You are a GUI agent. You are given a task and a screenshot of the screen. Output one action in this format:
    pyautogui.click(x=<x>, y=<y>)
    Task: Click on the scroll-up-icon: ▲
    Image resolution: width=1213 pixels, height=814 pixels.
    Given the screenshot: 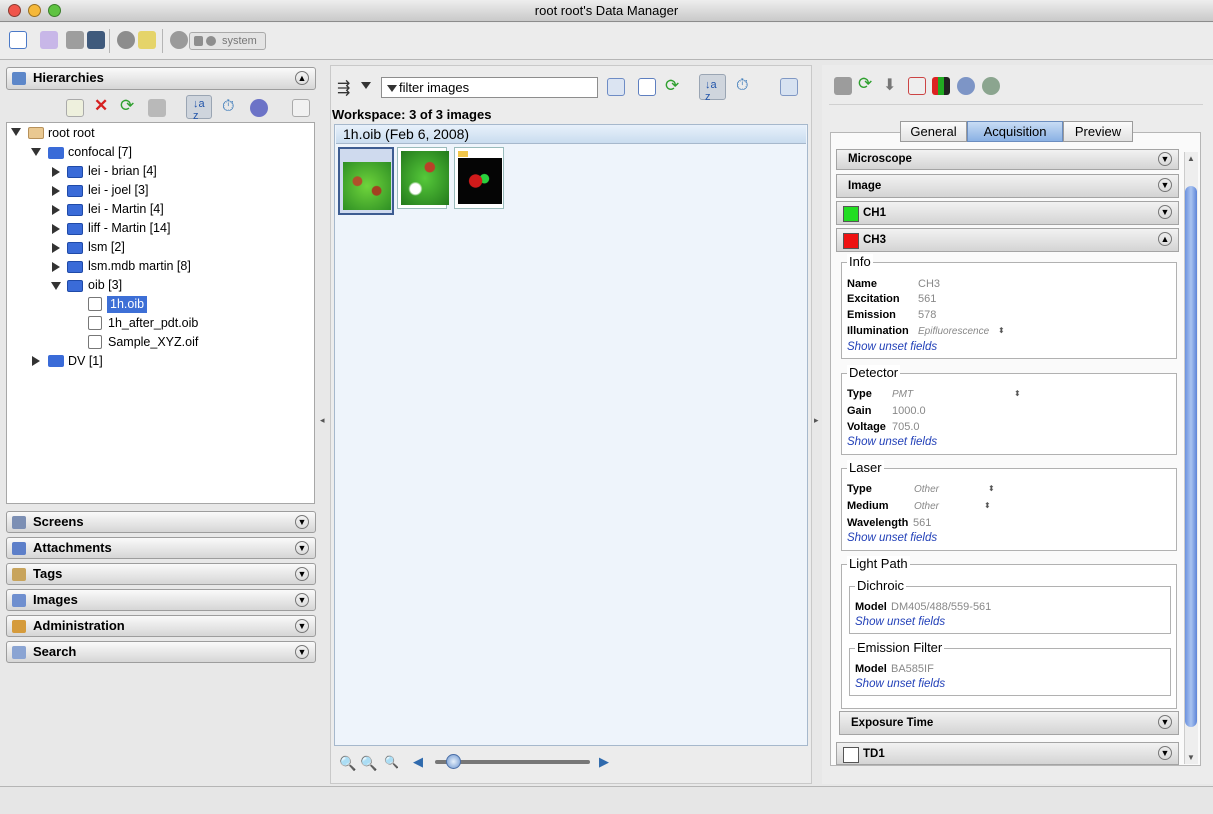 What is the action you would take?
    pyautogui.click(x=1191, y=158)
    